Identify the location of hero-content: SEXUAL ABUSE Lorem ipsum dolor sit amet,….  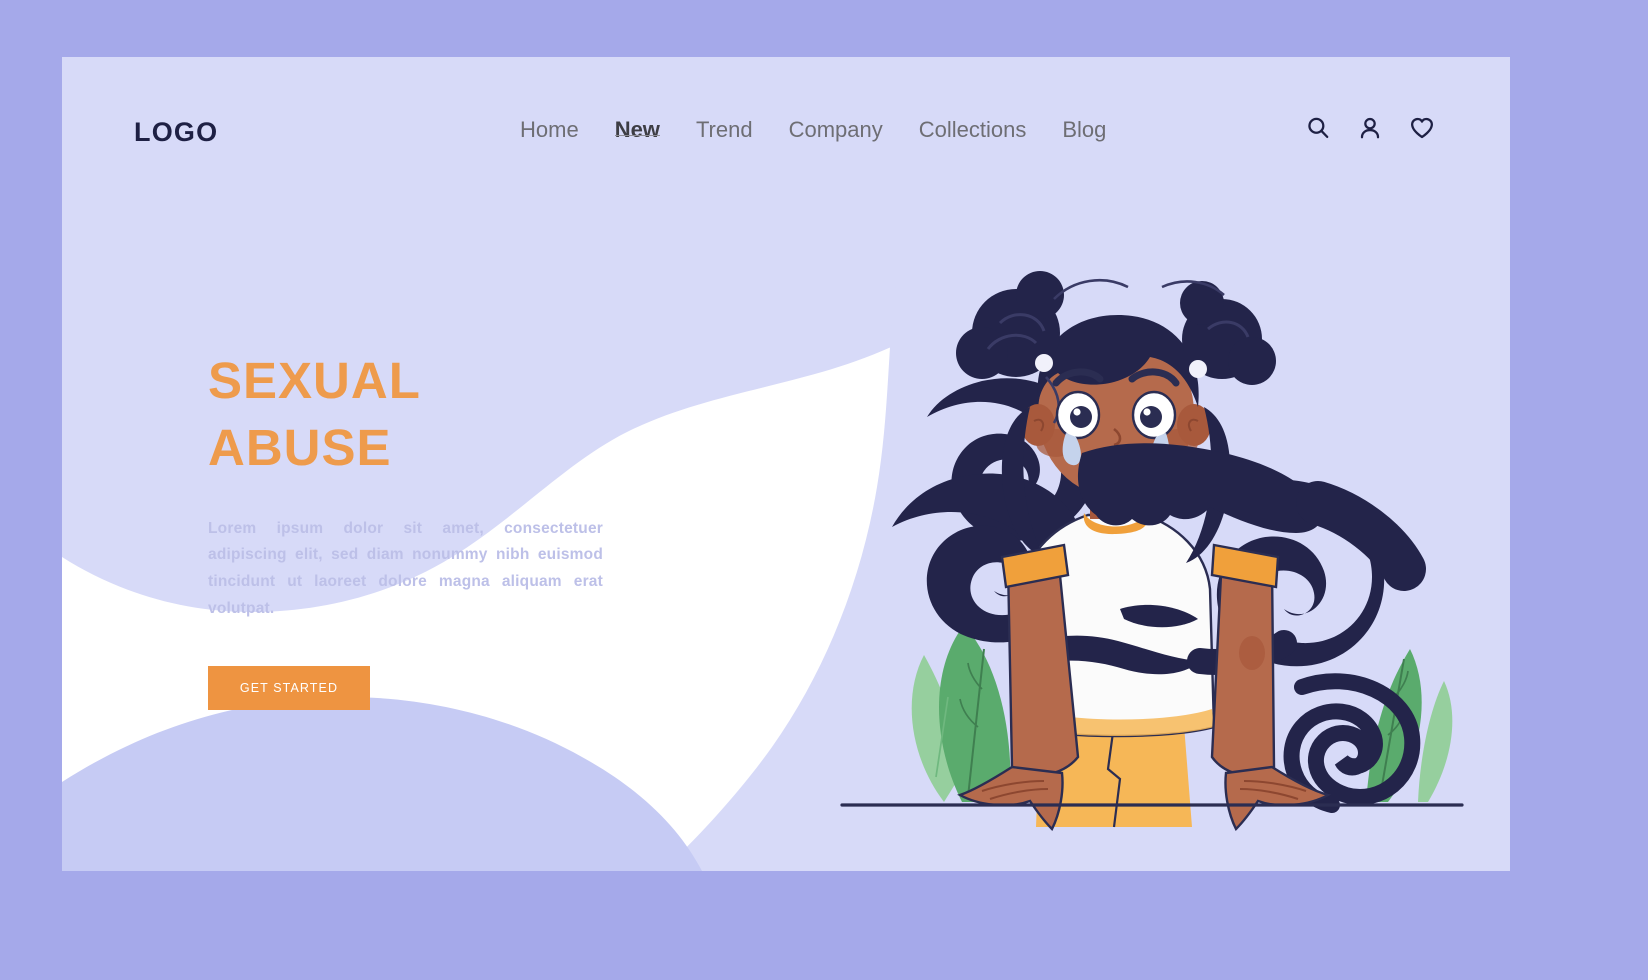
(418, 529).